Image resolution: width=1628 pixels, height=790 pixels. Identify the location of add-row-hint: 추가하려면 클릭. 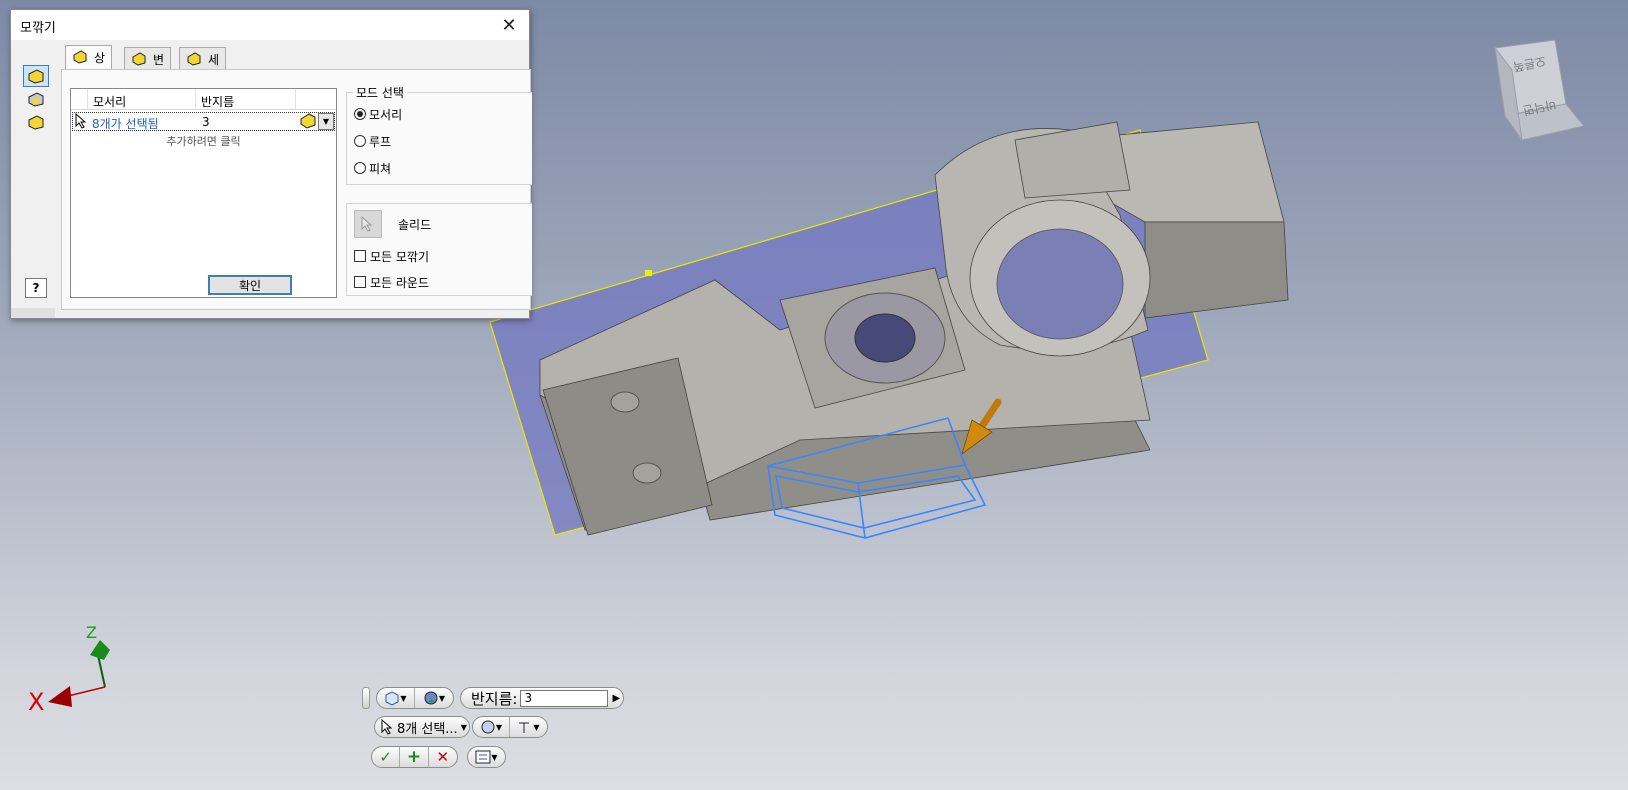
(203, 141).